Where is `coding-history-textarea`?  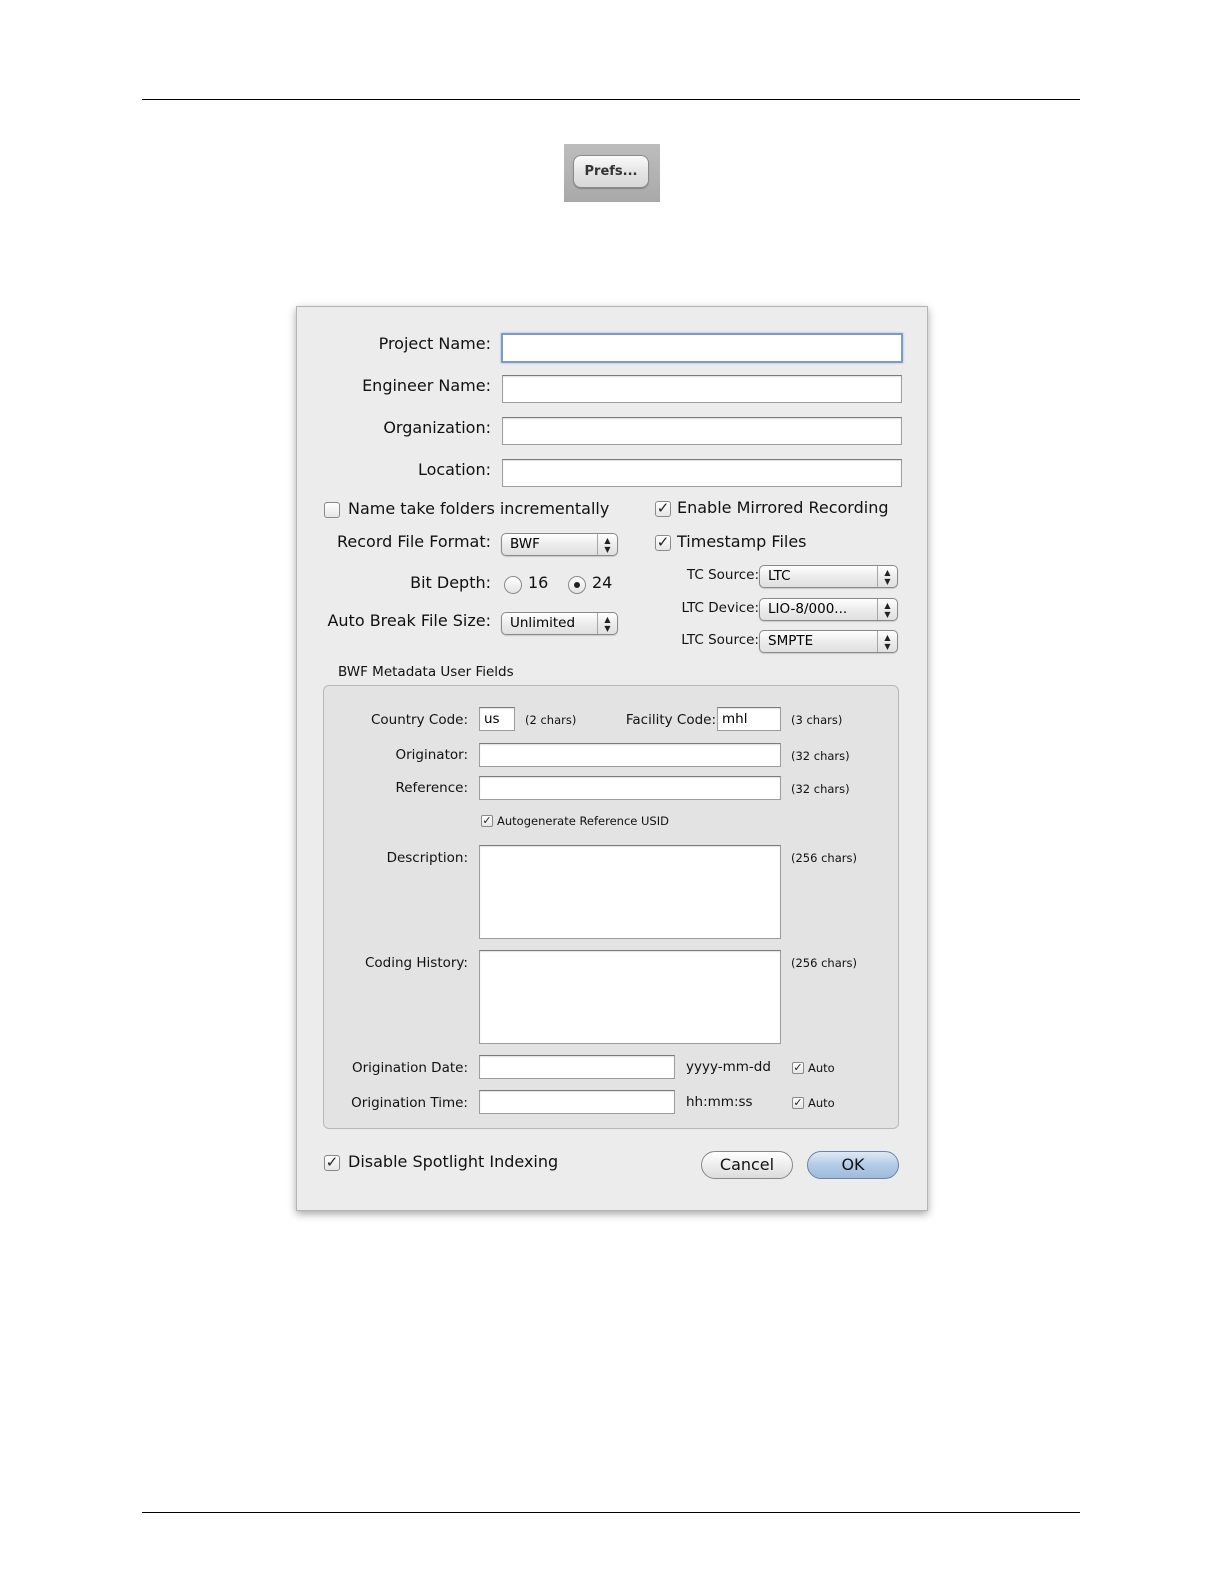
coding-history-textarea is located at coordinates (630, 997).